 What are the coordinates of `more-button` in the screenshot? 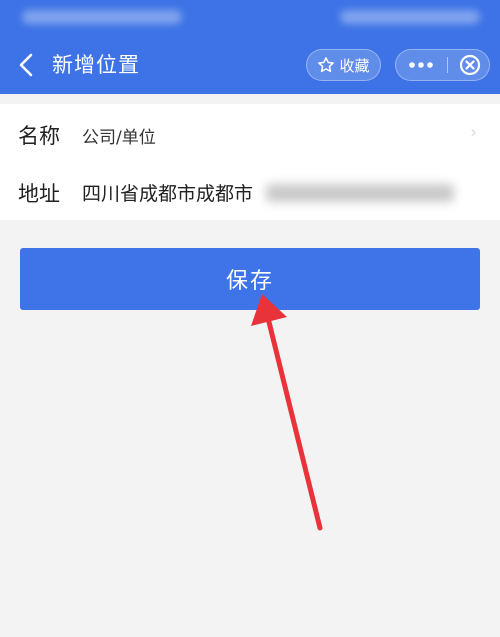 It's located at (421, 65).